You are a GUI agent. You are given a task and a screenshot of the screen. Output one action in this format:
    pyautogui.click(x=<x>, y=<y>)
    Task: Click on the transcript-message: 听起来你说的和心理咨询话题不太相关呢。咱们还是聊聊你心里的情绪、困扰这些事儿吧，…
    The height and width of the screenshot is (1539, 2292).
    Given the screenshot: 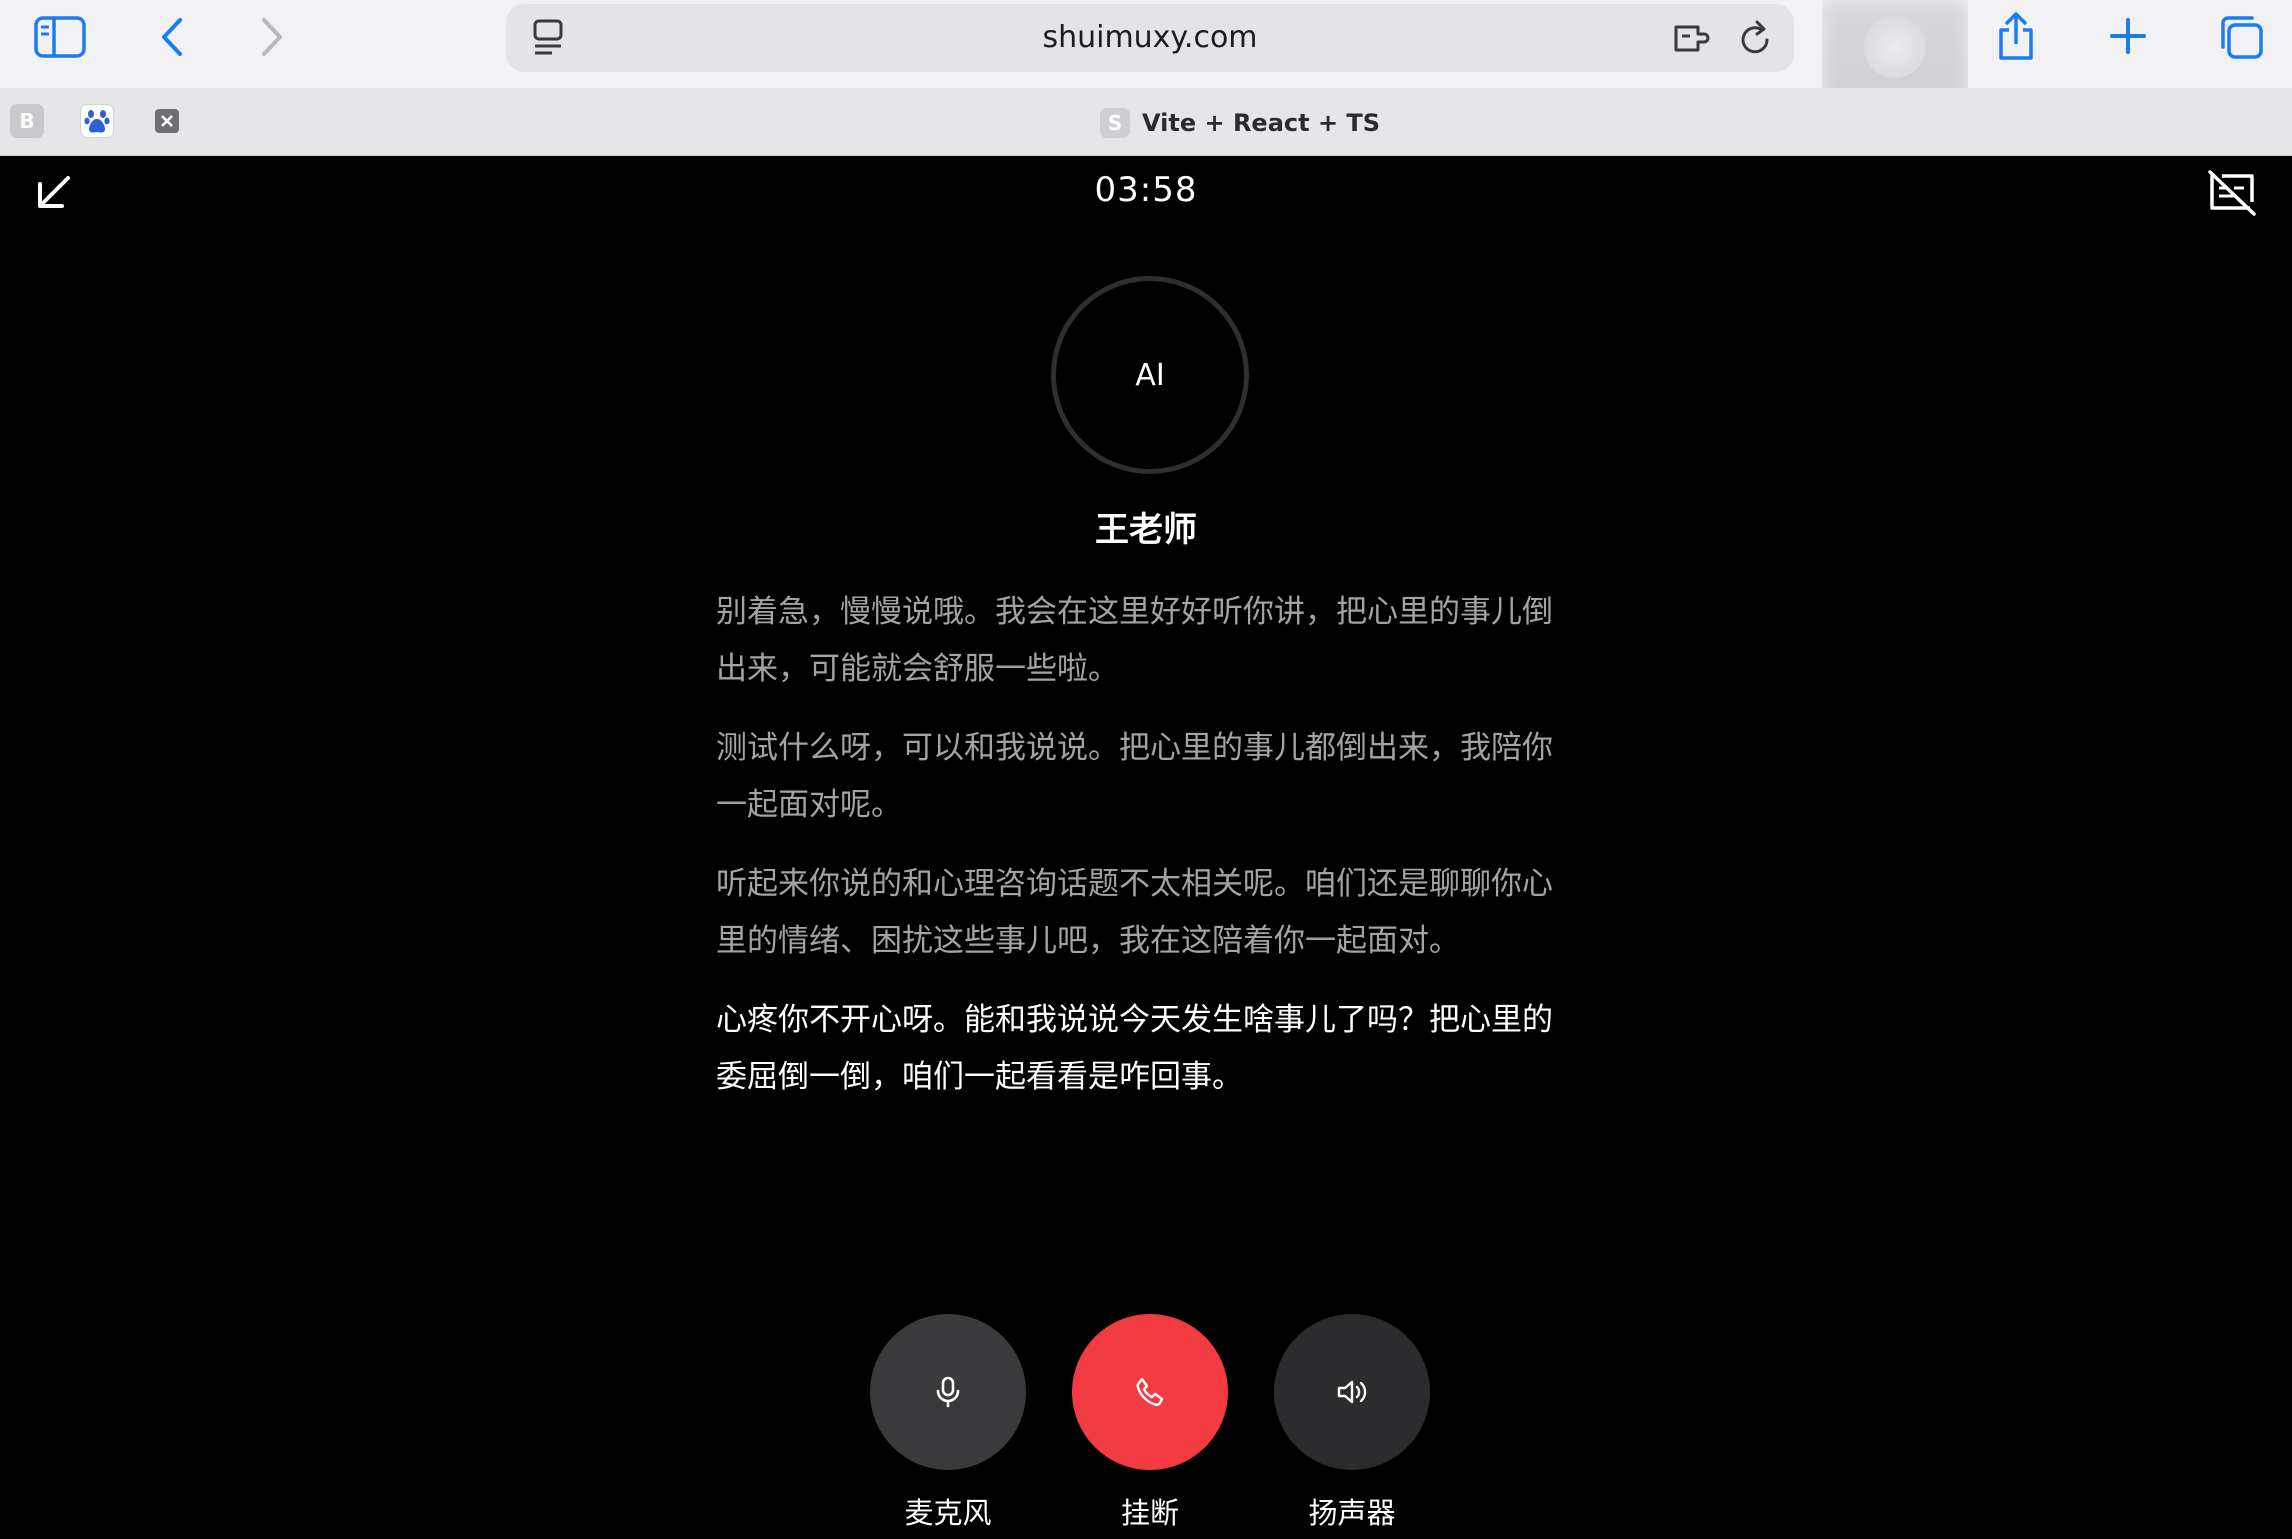 What is the action you would take?
    pyautogui.click(x=1134, y=912)
    